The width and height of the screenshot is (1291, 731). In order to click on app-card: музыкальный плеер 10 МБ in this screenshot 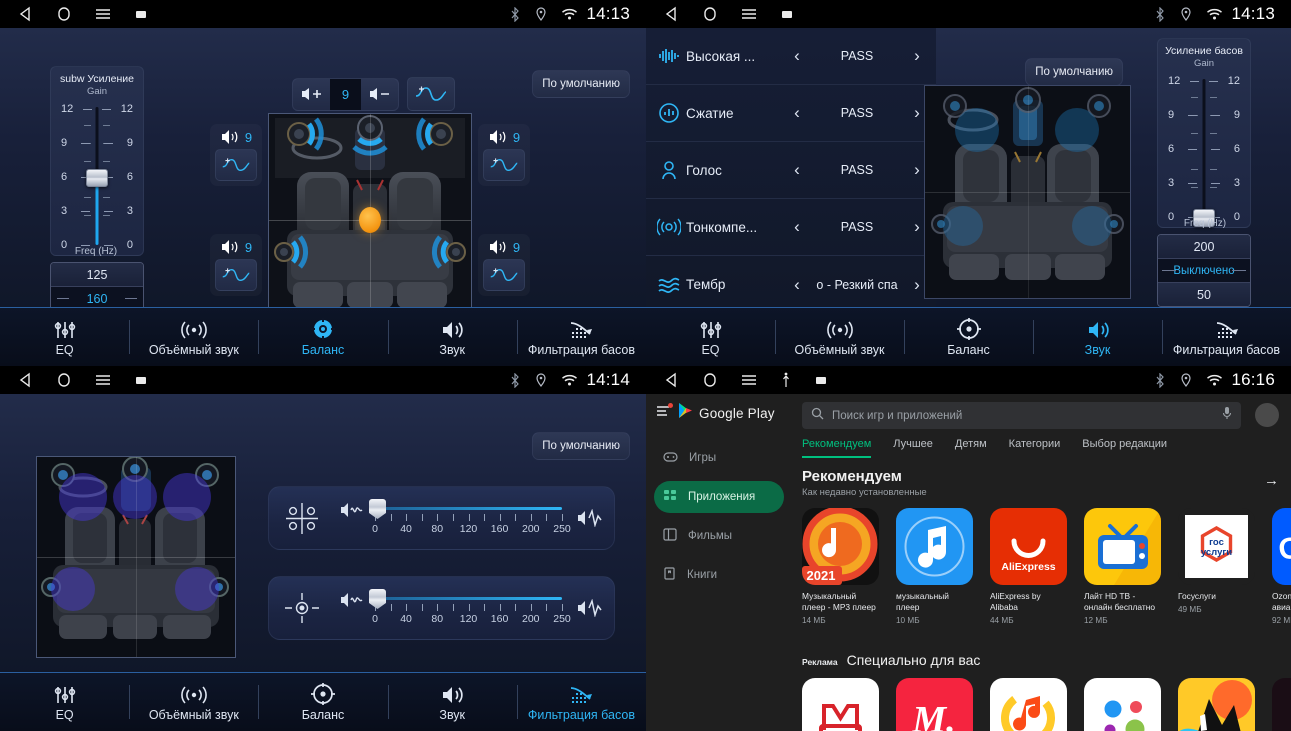, I will do `click(934, 566)`.